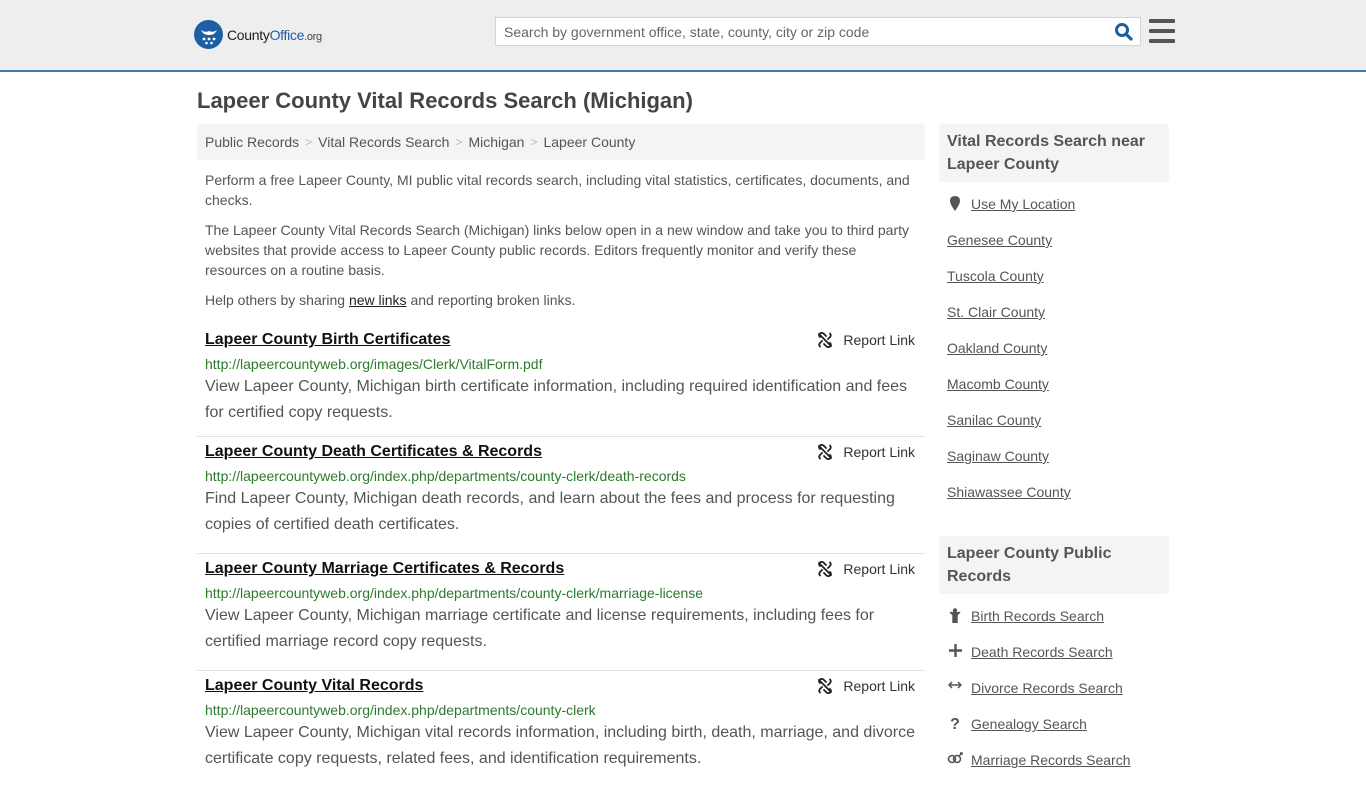  I want to click on nearby-county-item: Genesee County, so click(1058, 250).